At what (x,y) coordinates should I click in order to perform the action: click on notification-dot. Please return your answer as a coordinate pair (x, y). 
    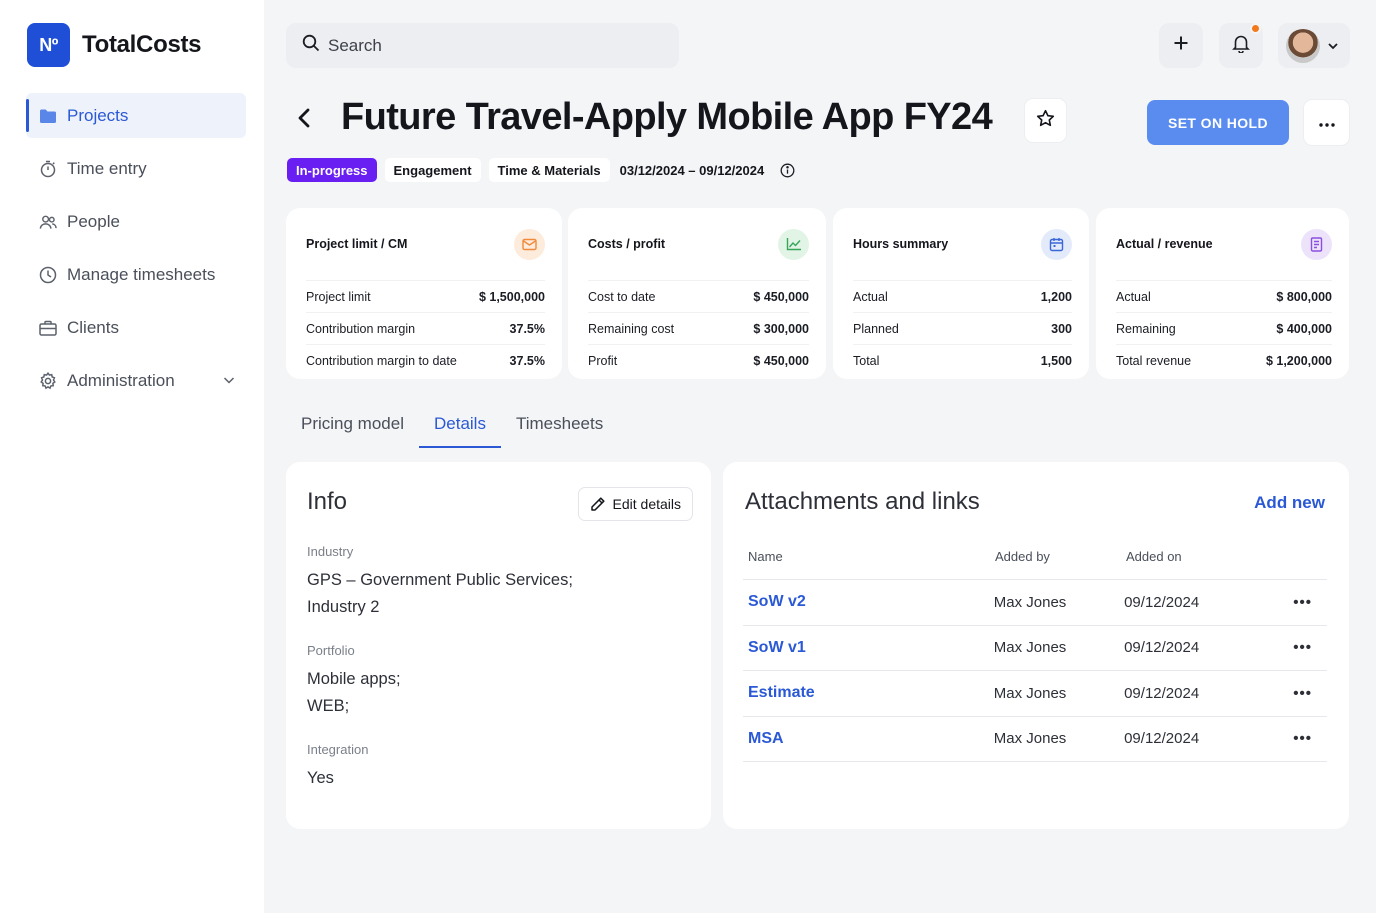
    Looking at the image, I should click on (1255, 28).